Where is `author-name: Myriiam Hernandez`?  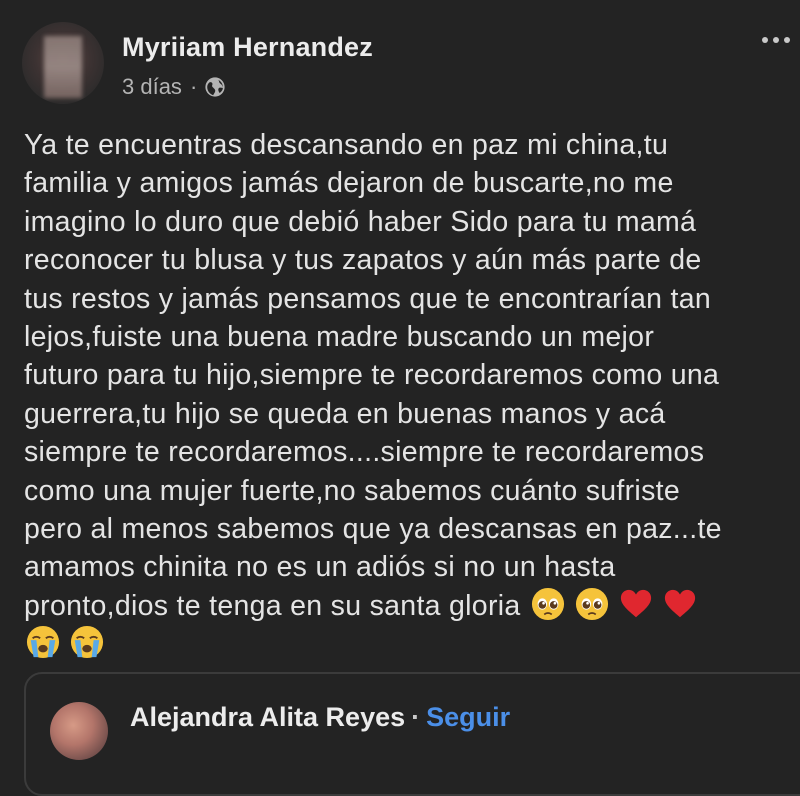
author-name: Myriiam Hernandez is located at coordinates (247, 47).